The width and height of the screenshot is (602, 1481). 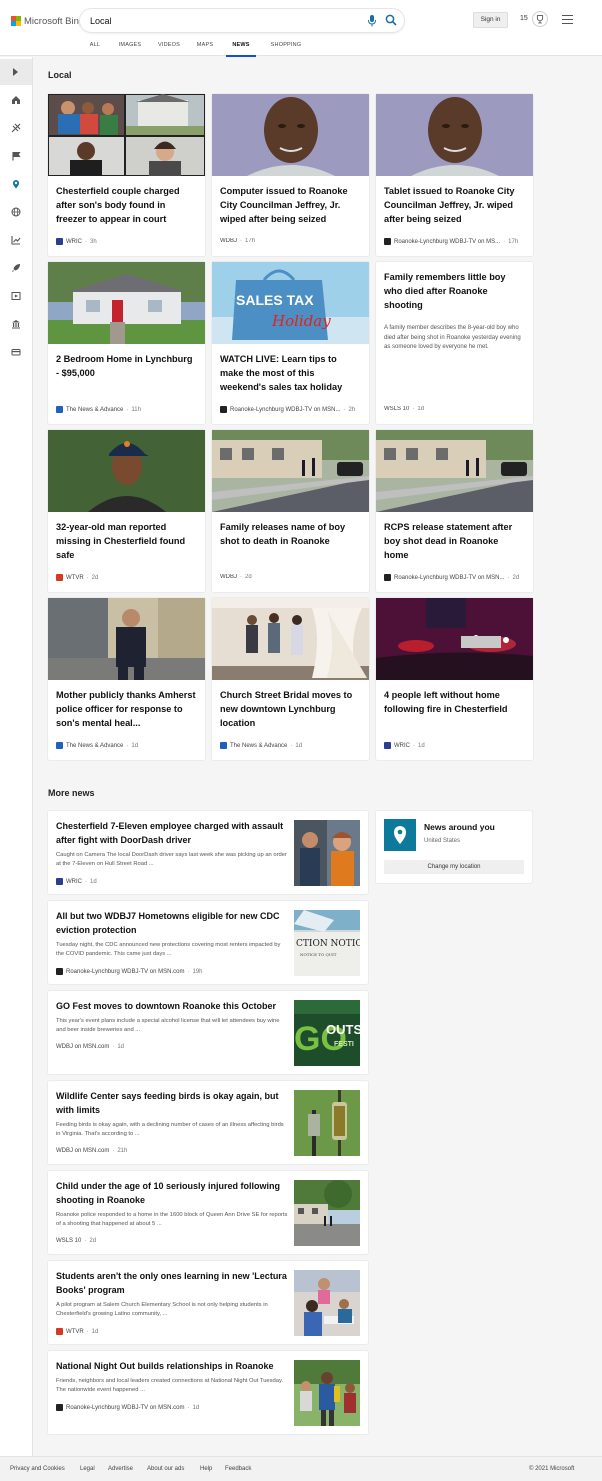 What do you see at coordinates (220, 20) in the screenshot?
I see `search-input` at bounding box center [220, 20].